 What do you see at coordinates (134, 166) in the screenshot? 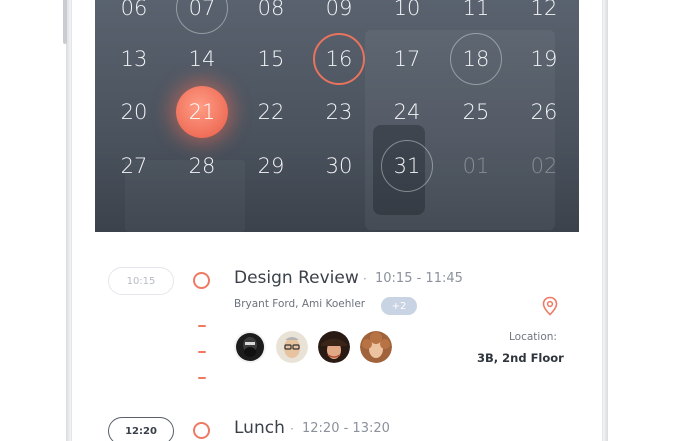
I see `calendar-day: 27` at bounding box center [134, 166].